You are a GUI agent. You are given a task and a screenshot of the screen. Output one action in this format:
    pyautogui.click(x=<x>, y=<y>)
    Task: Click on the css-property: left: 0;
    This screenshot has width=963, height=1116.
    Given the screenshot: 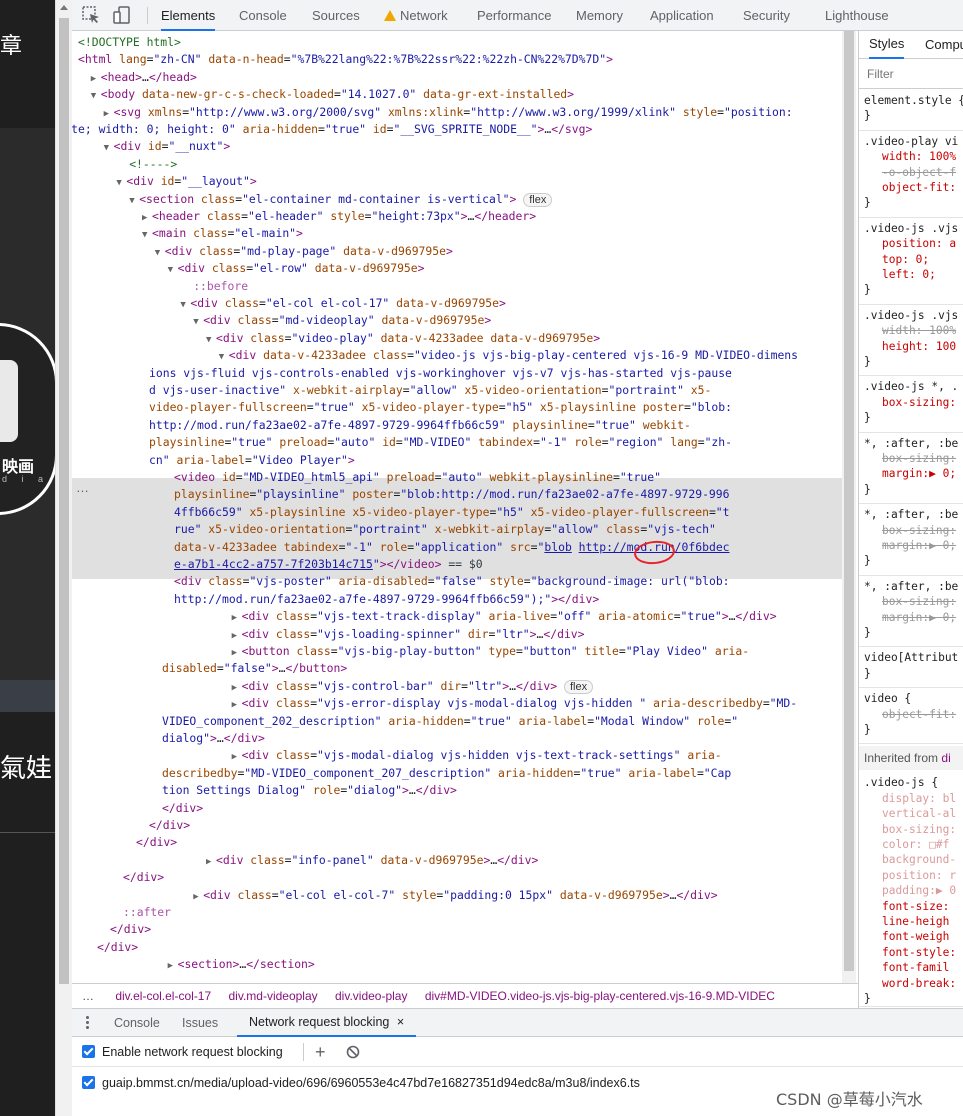 What is the action you would take?
    pyautogui.click(x=913, y=274)
    